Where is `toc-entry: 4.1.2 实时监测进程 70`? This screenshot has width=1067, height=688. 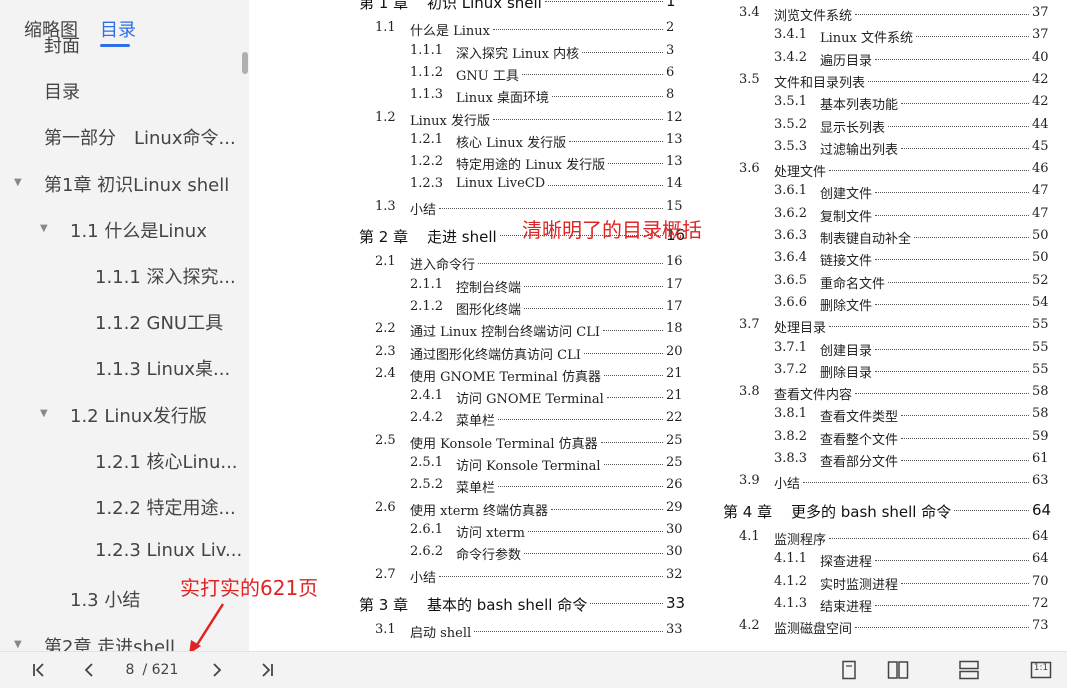
toc-entry: 4.1.2 实时监测进程 70 is located at coordinates (887, 583).